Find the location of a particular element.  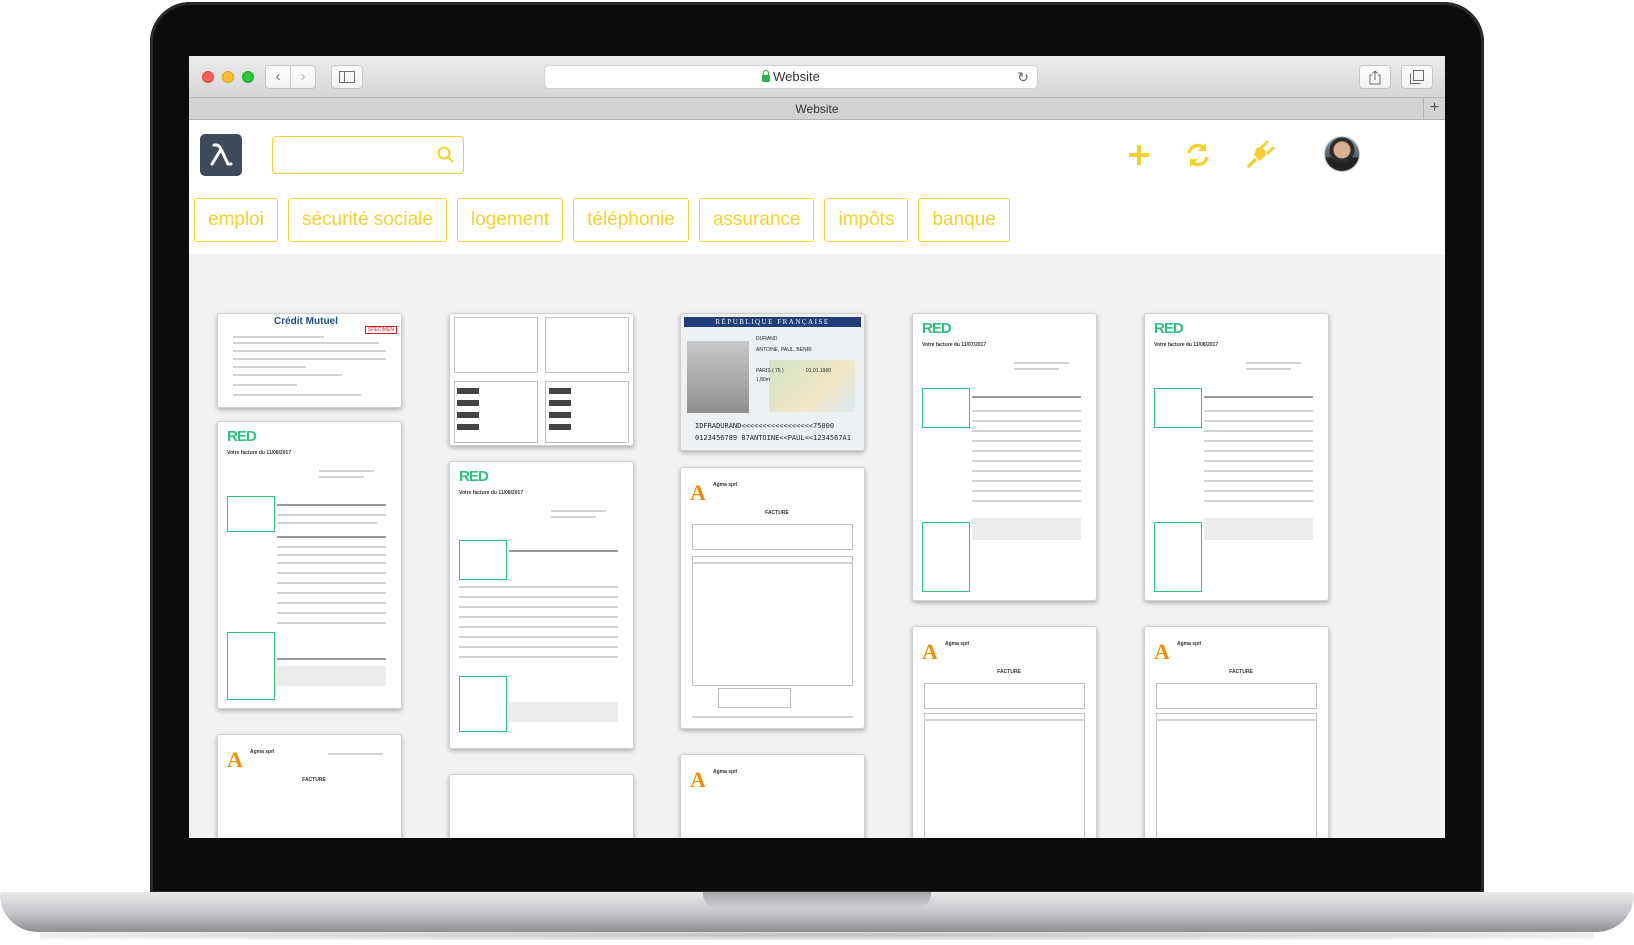

lock-icon is located at coordinates (766, 76).